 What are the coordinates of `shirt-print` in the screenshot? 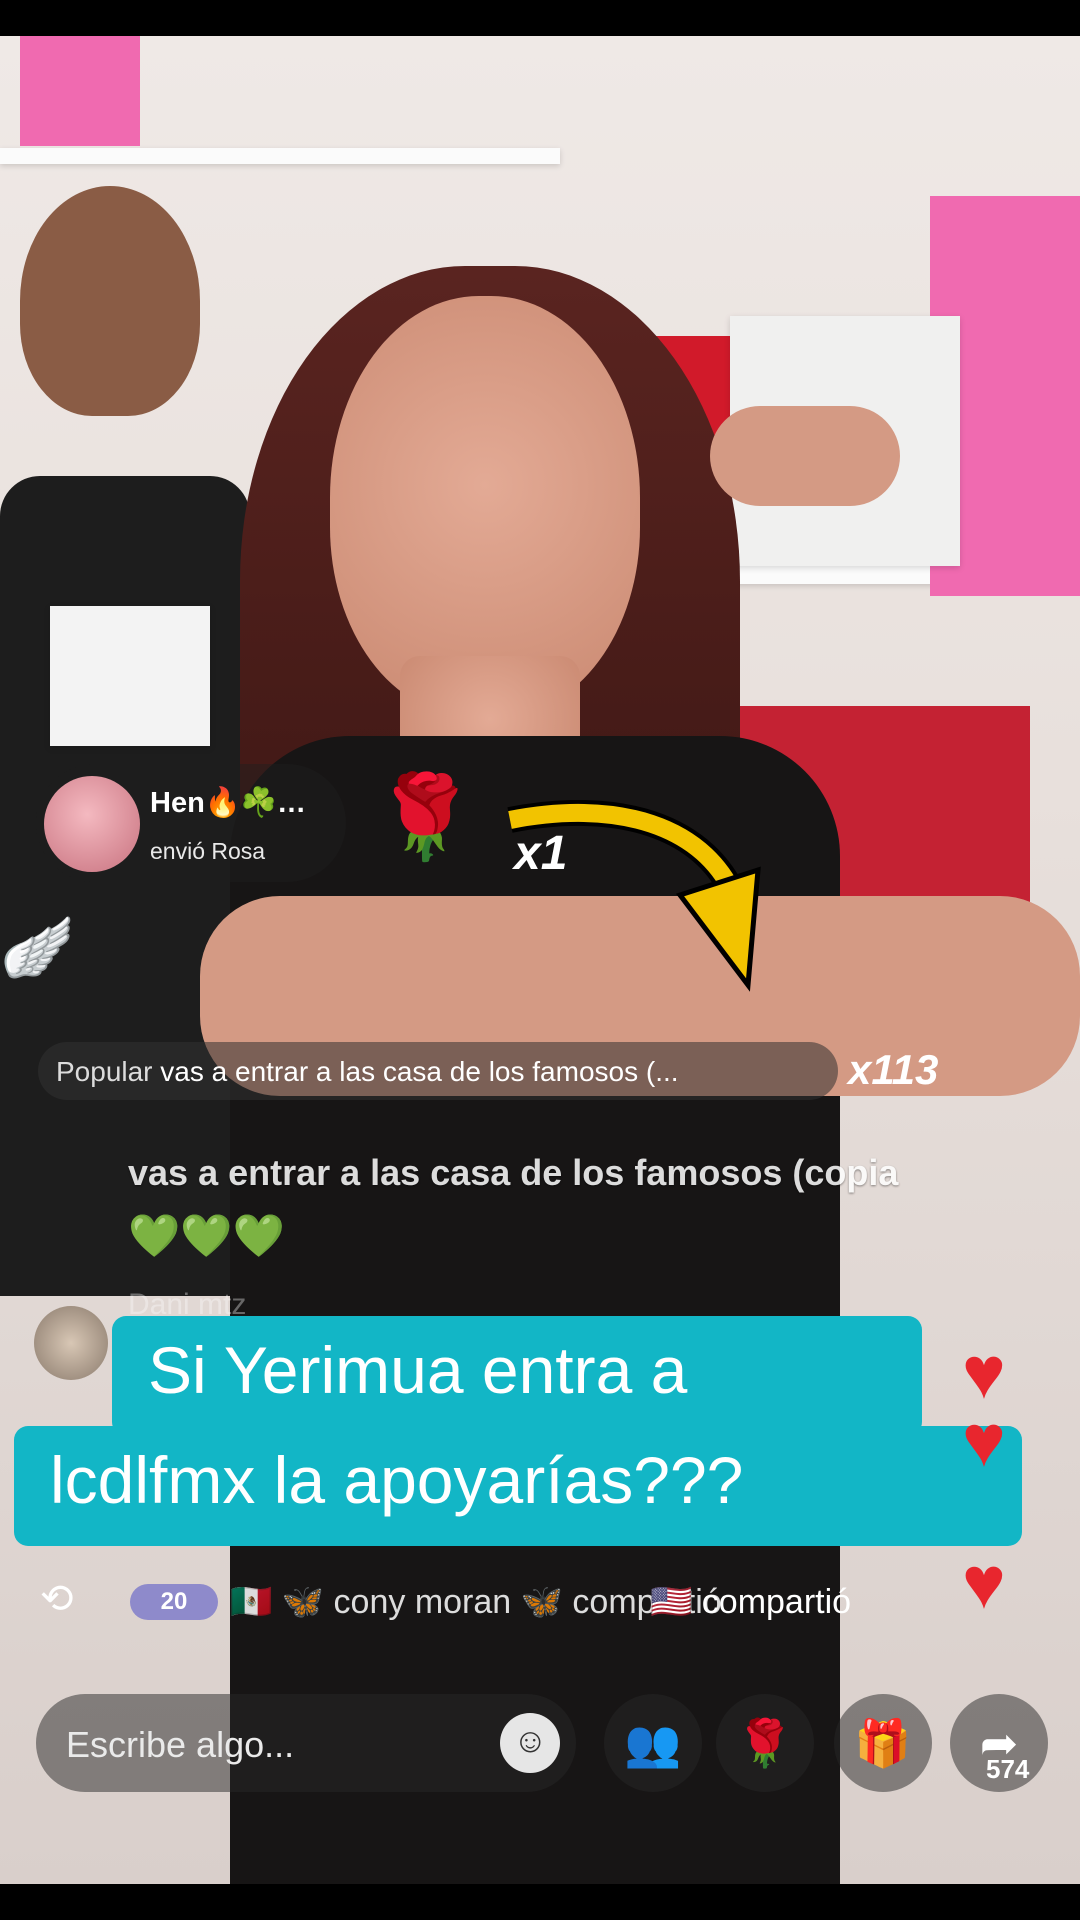 It's located at (130, 676).